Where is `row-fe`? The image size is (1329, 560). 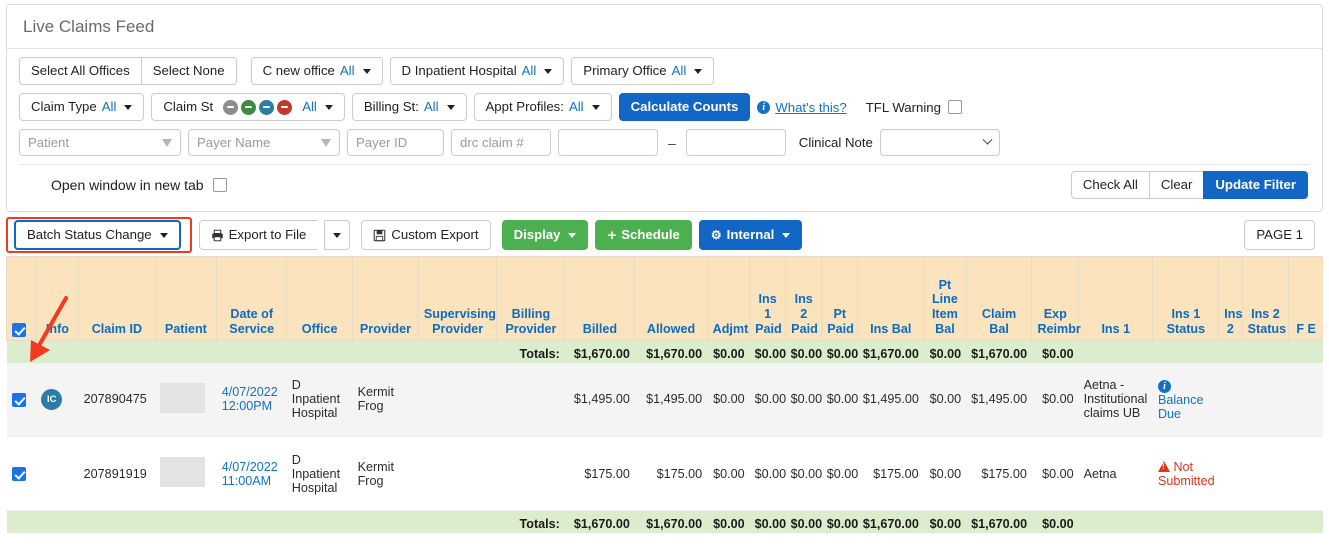 row-fe is located at coordinates (1305, 473).